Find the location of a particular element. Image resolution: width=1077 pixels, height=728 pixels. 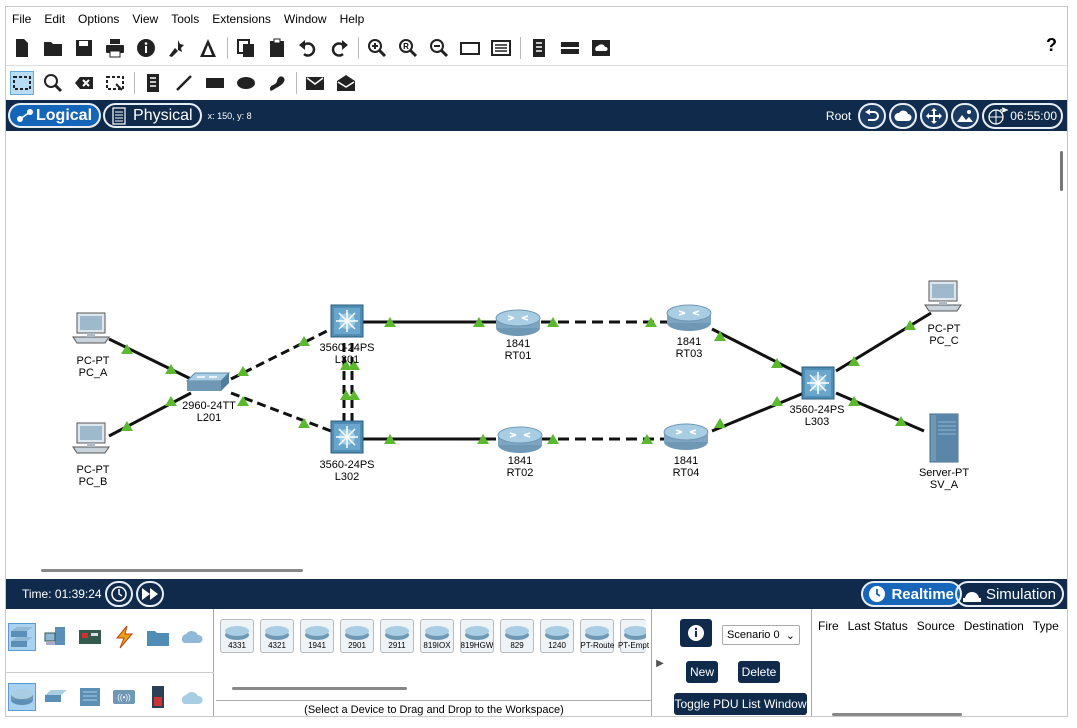

pdu-col-destination: Destination is located at coordinates (994, 626).